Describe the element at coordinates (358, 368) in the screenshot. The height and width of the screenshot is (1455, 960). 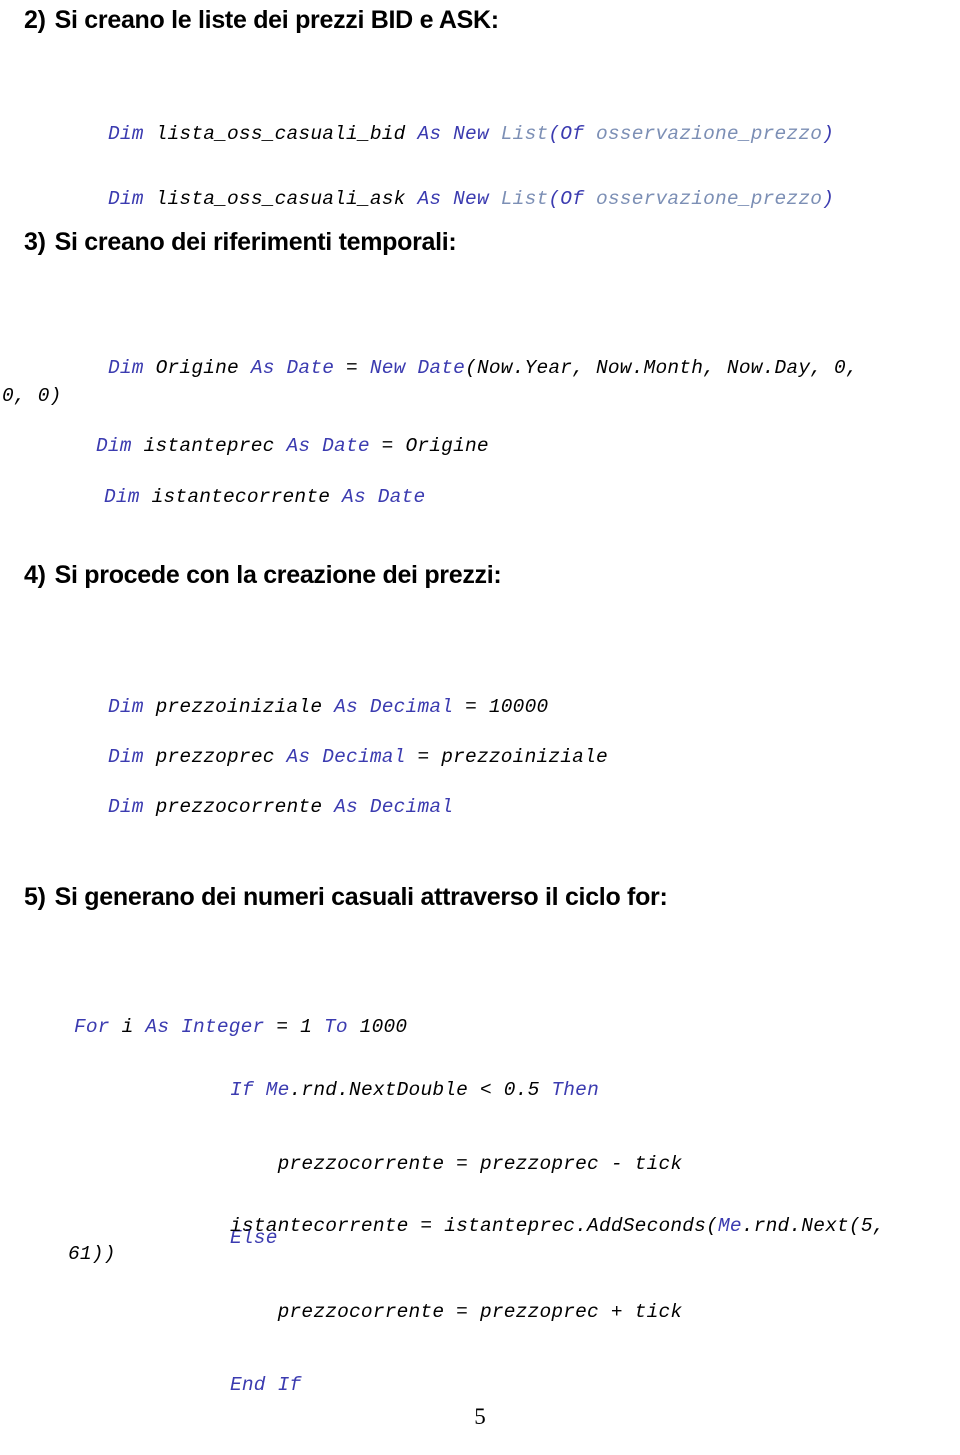
I see `code-token-operator: =` at that location.